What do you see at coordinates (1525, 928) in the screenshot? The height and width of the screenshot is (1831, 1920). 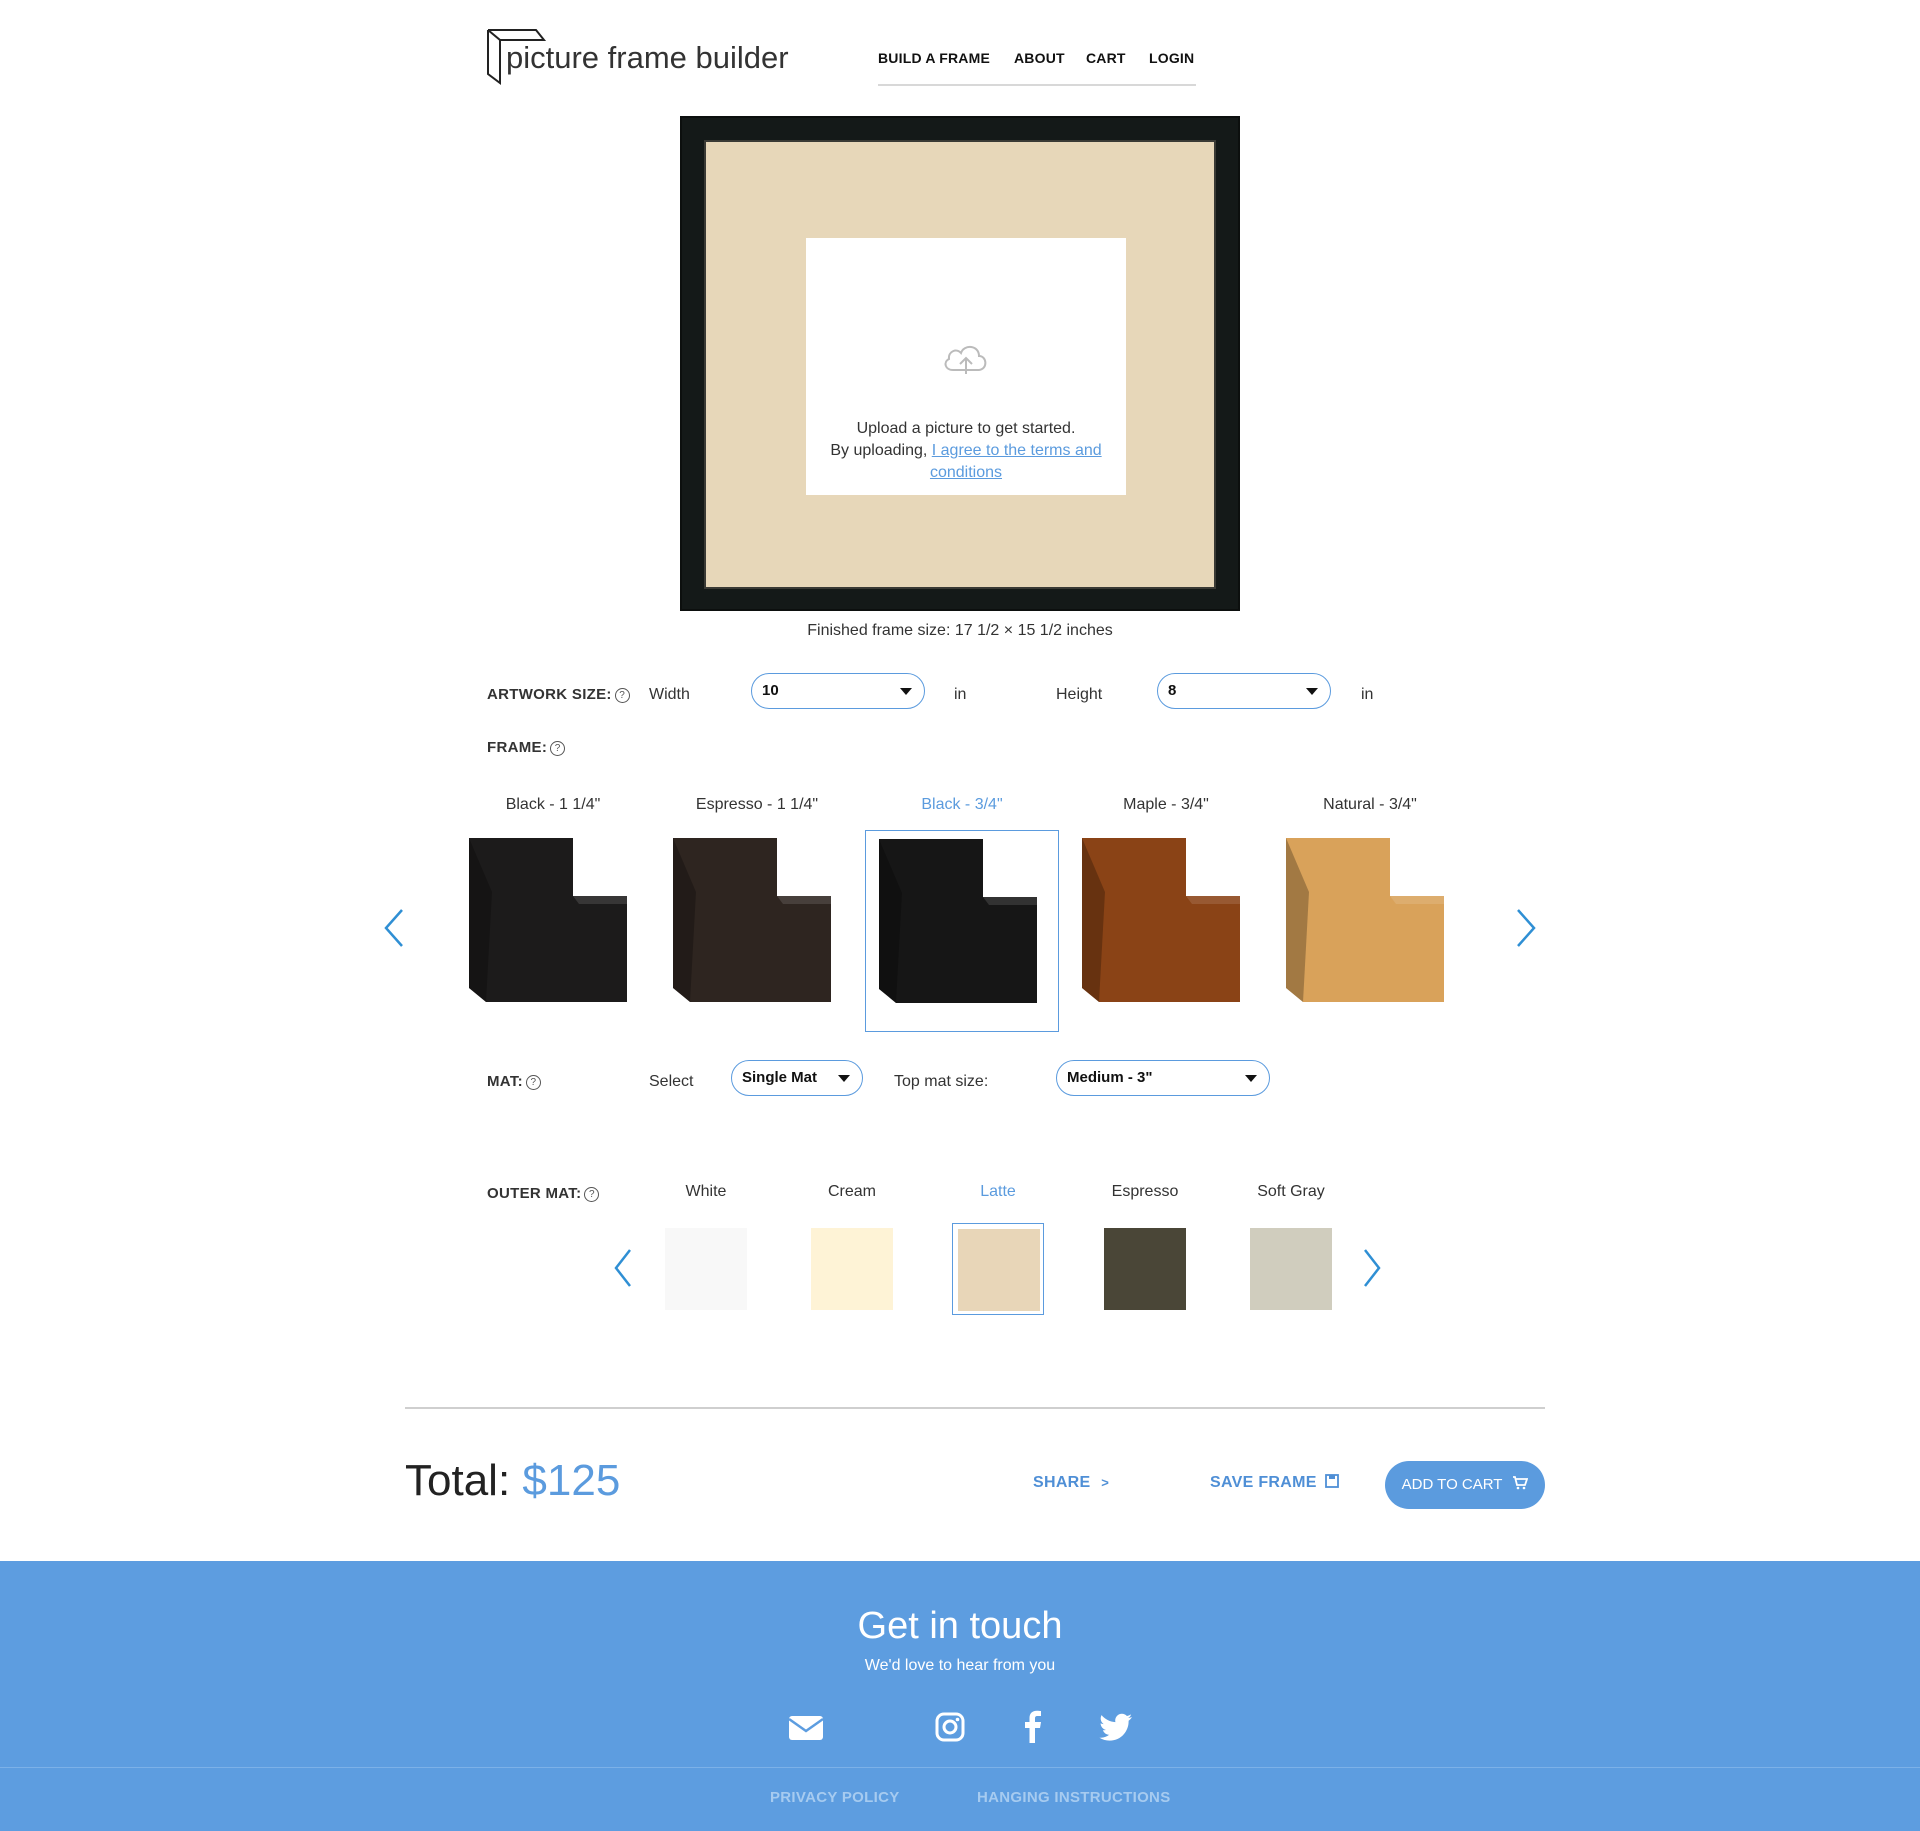 I see `frame-next-arrow-icon` at bounding box center [1525, 928].